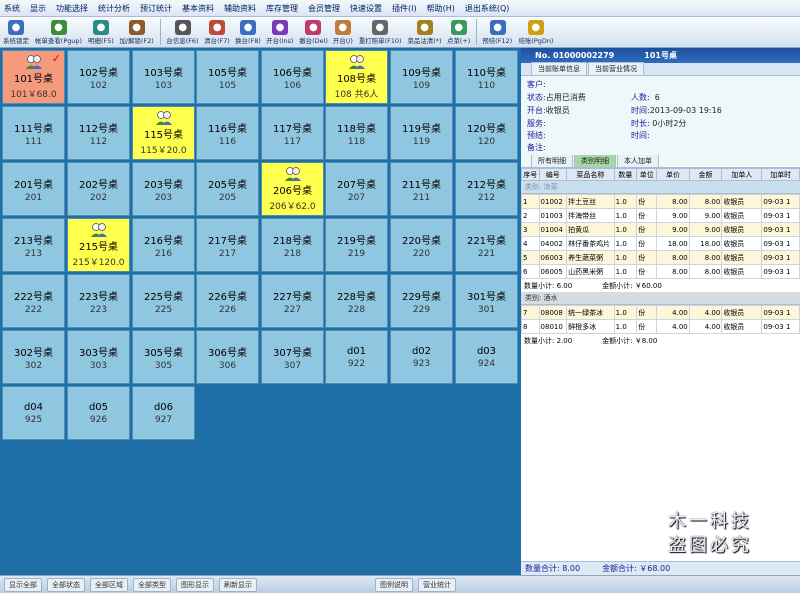  Describe the element at coordinates (421, 133) in the screenshot. I see `table-tile: 119号桌 119` at that location.